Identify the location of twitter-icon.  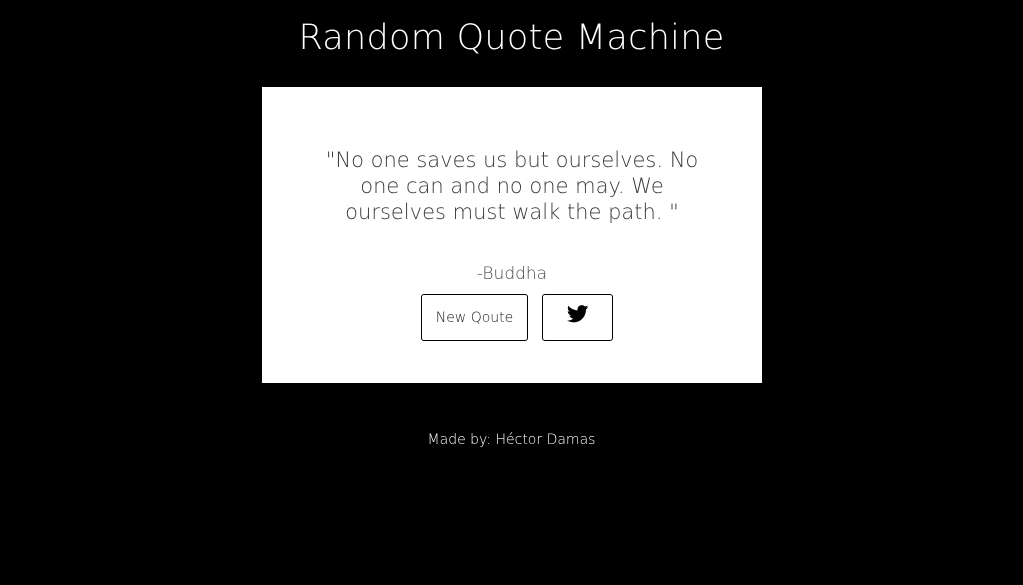
(577, 316).